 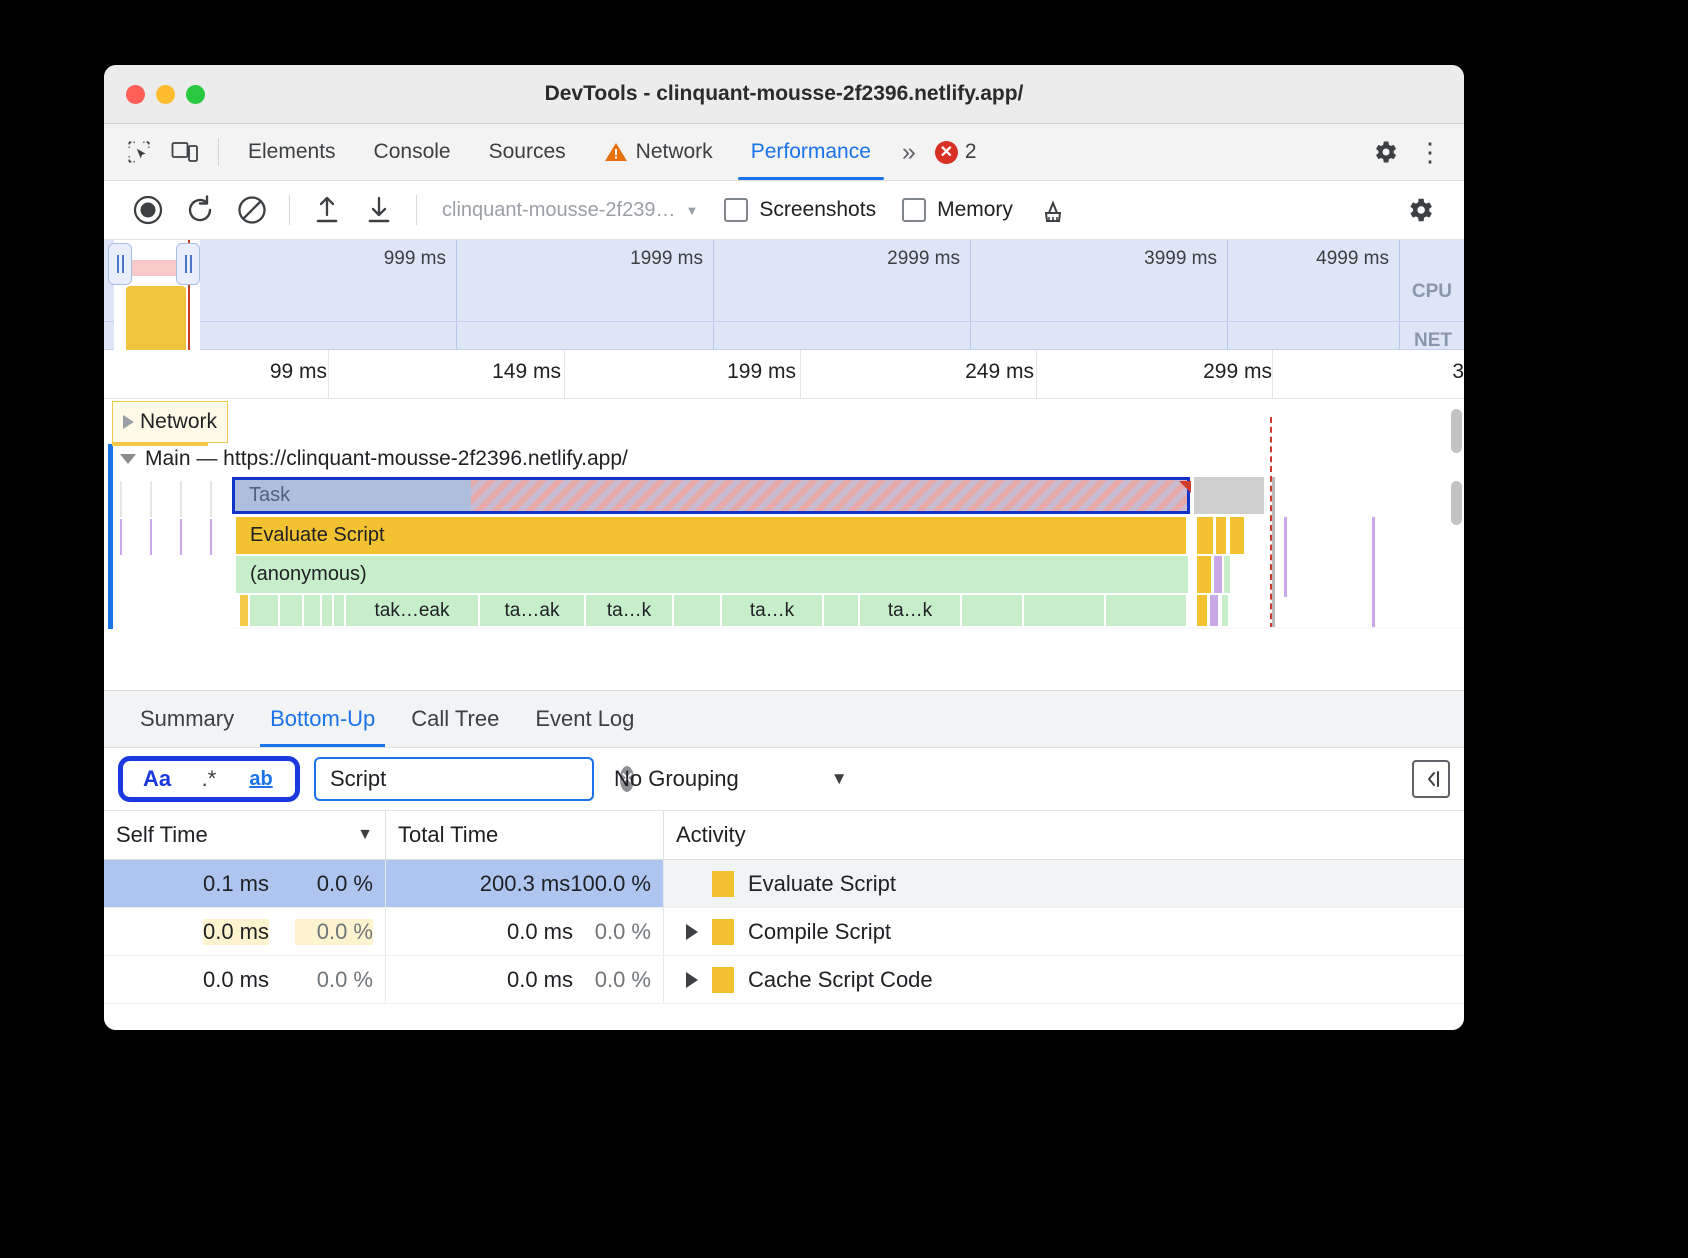 I want to click on self-time-value: 0.0 ms, so click(x=235, y=931).